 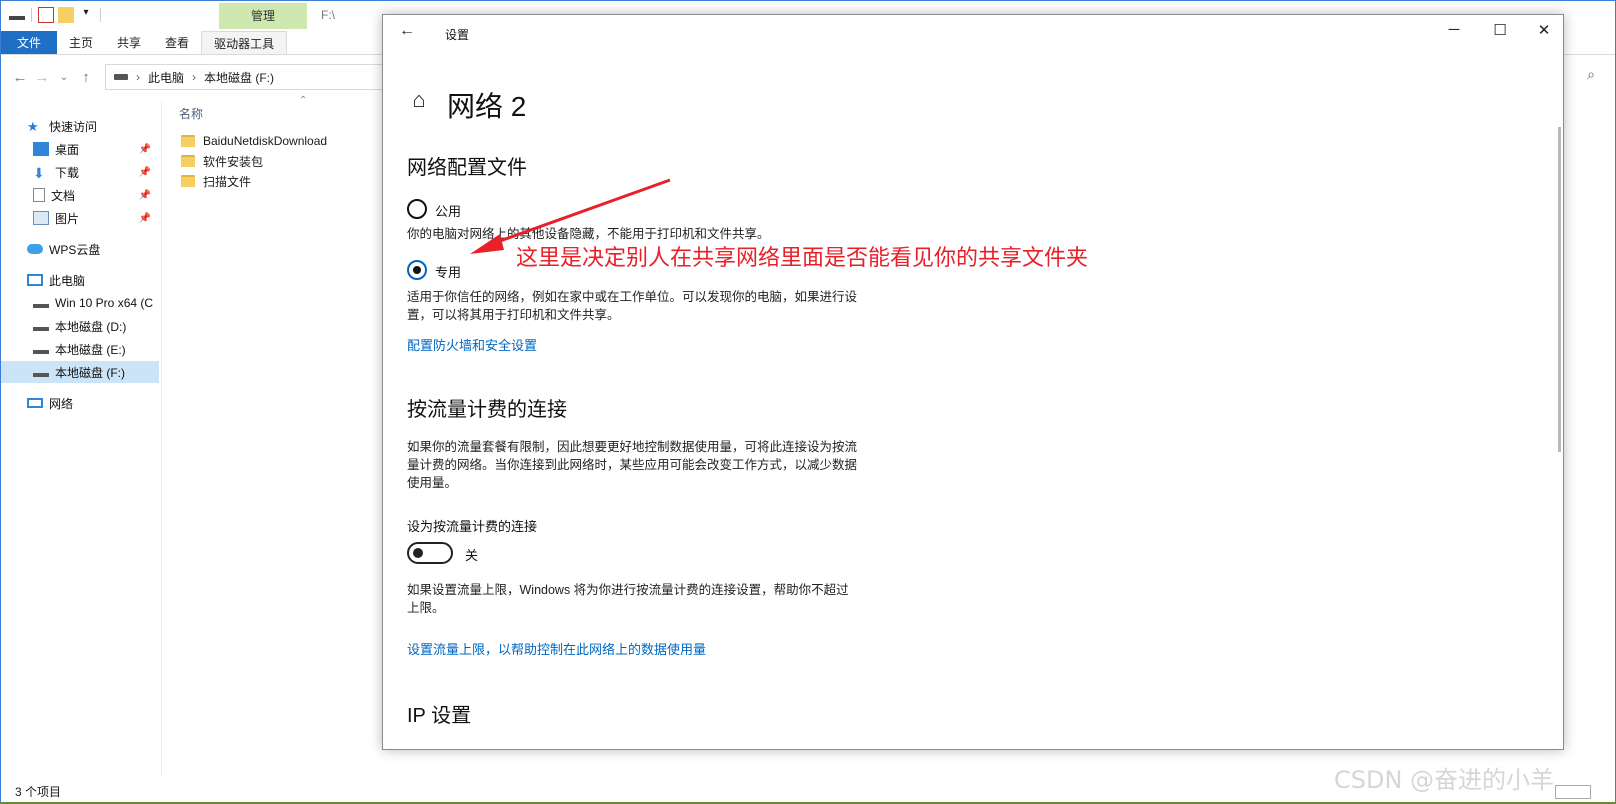 I want to click on search-icon: ⌕, so click(x=1591, y=76).